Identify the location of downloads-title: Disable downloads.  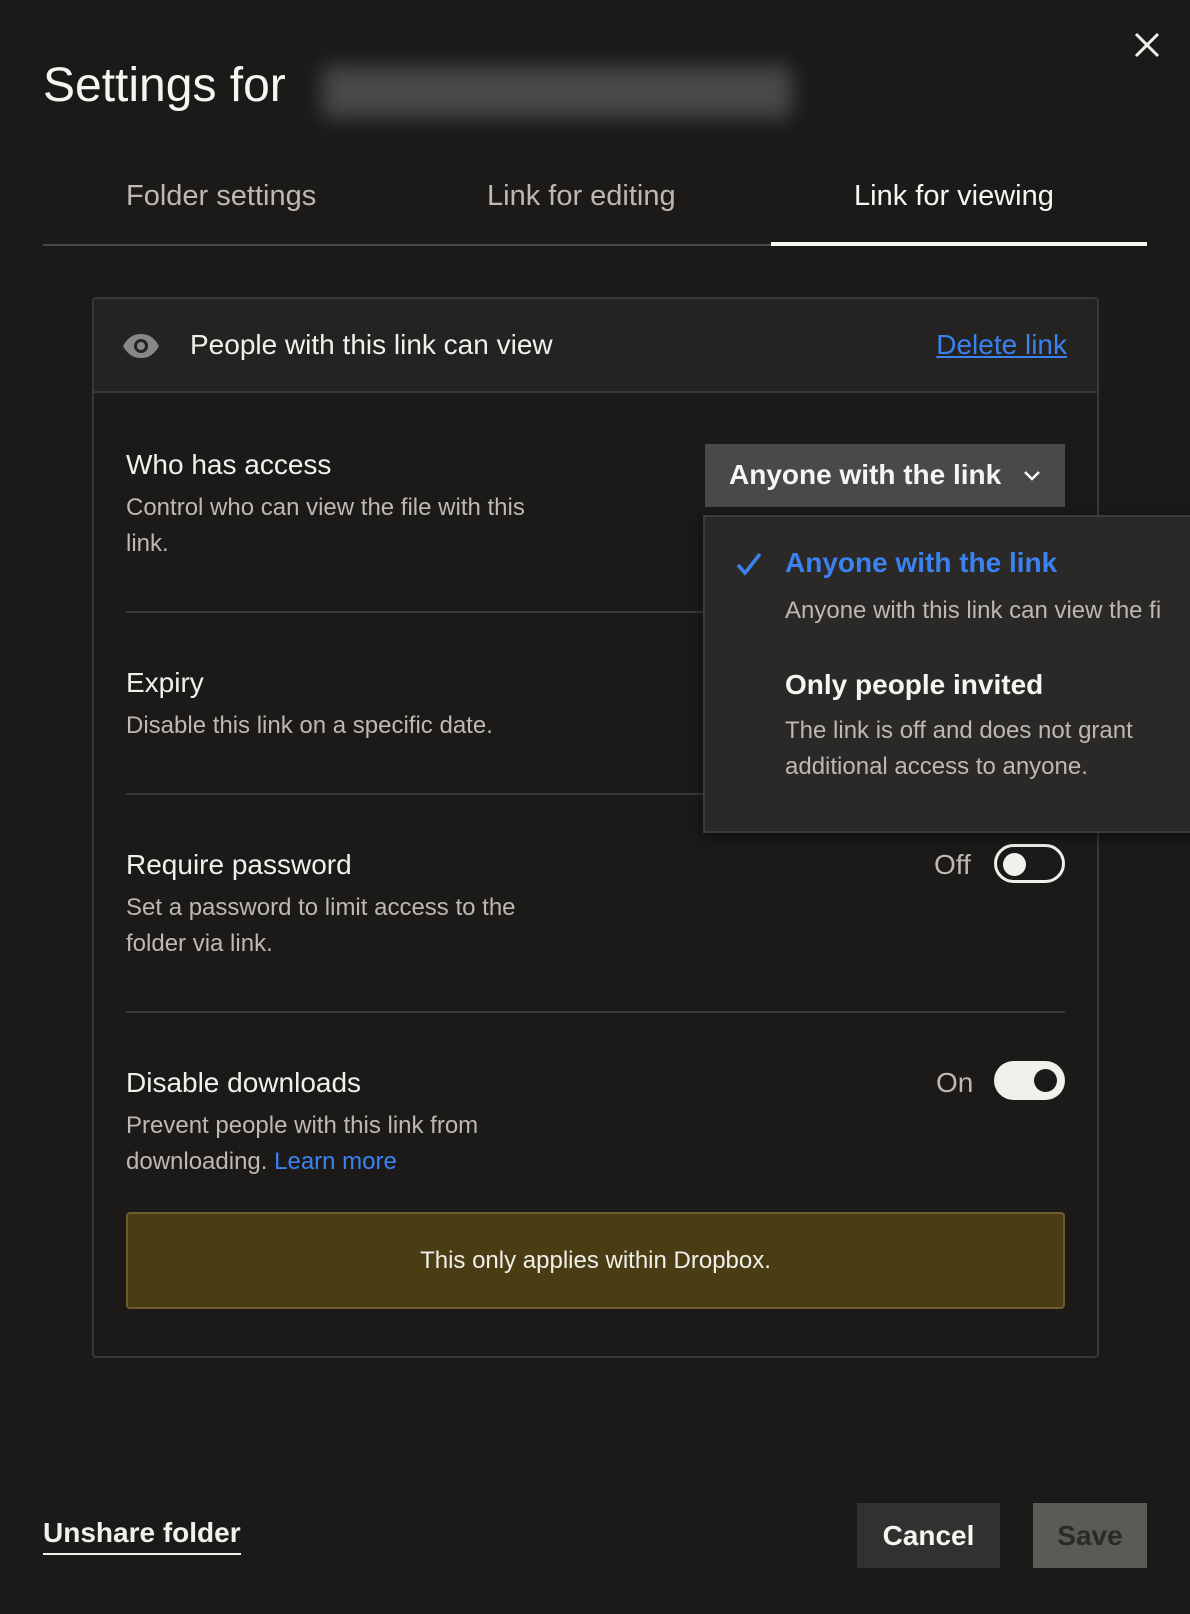
(244, 1082).